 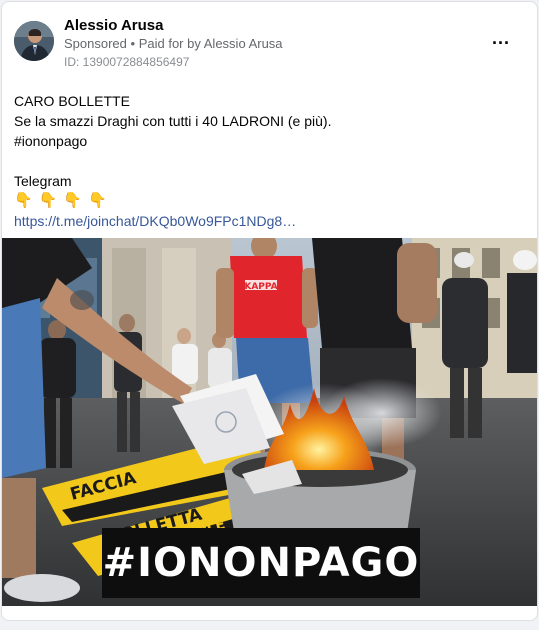 What do you see at coordinates (269, 201) in the screenshot?
I see `emoji-row: 👇 👇 👇 👇` at bounding box center [269, 201].